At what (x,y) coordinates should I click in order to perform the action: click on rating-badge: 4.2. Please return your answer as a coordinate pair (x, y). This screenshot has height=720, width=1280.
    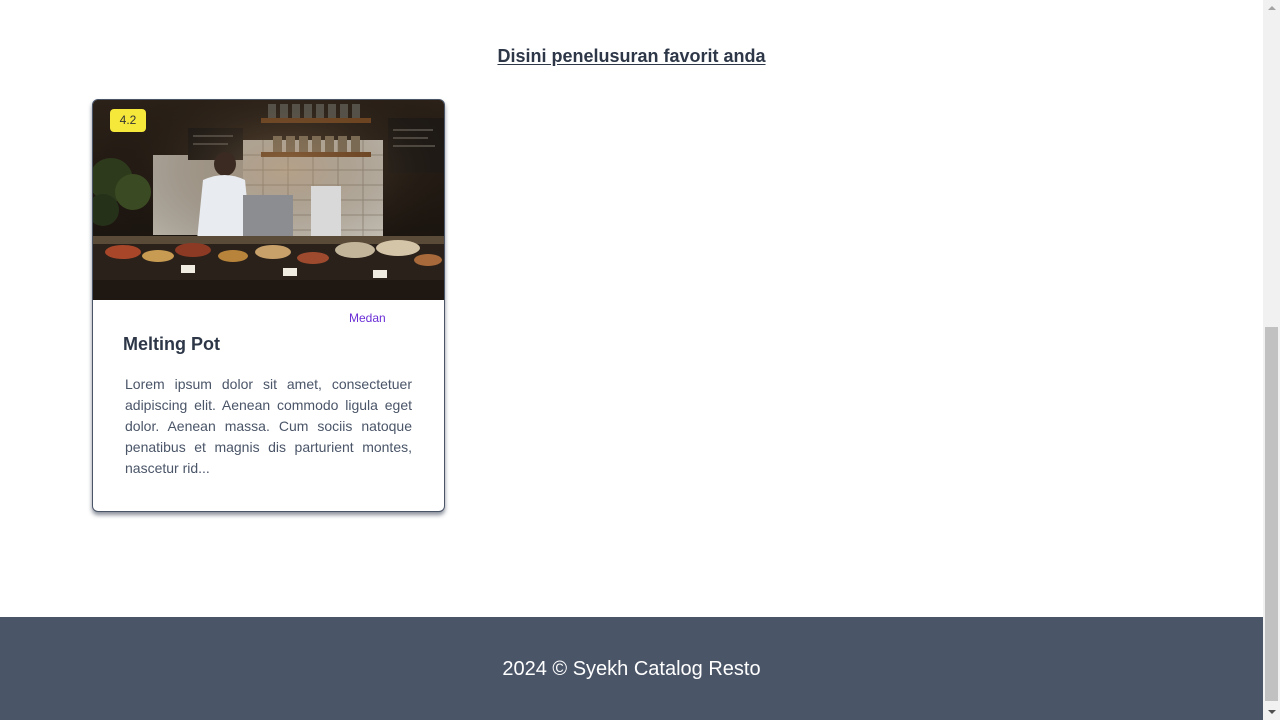
    Looking at the image, I should click on (128, 120).